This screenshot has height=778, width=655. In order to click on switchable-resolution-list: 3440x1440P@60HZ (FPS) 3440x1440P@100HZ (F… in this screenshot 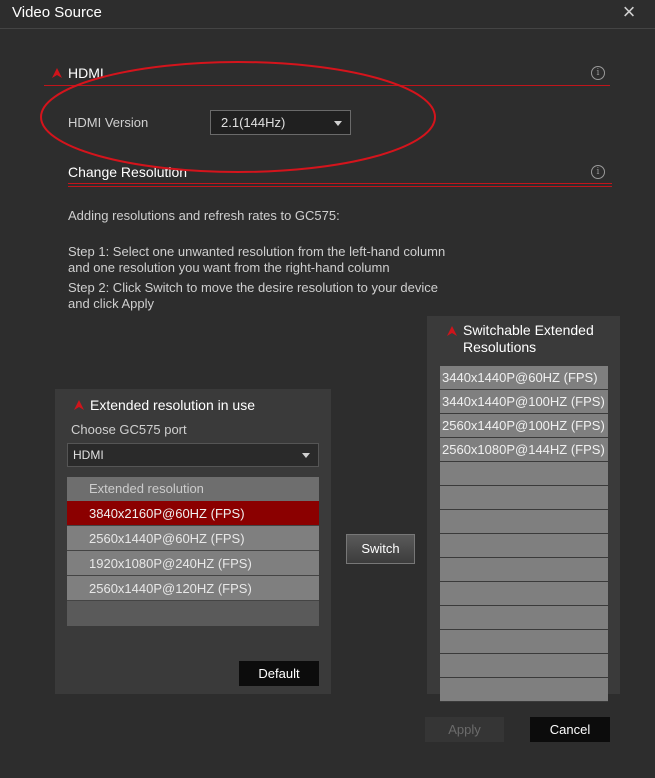, I will do `click(524, 534)`.